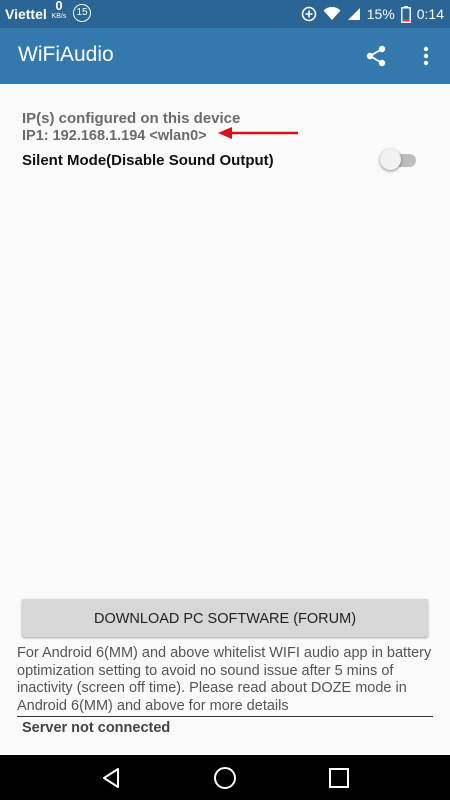 Image resolution: width=450 pixels, height=800 pixels. What do you see at coordinates (26, 14) in the screenshot?
I see `carrier-name: Viettel` at bounding box center [26, 14].